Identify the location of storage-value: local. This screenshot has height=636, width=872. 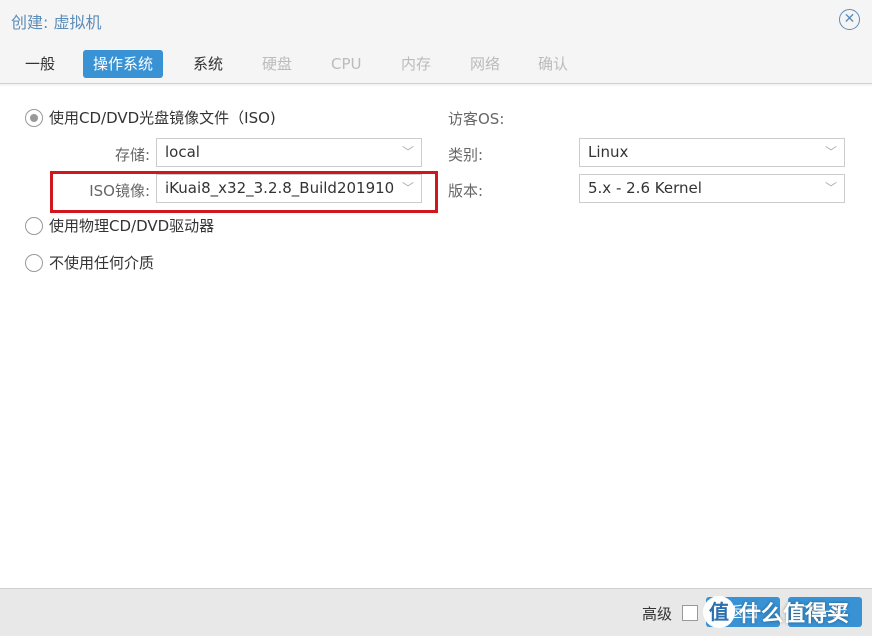
(182, 152).